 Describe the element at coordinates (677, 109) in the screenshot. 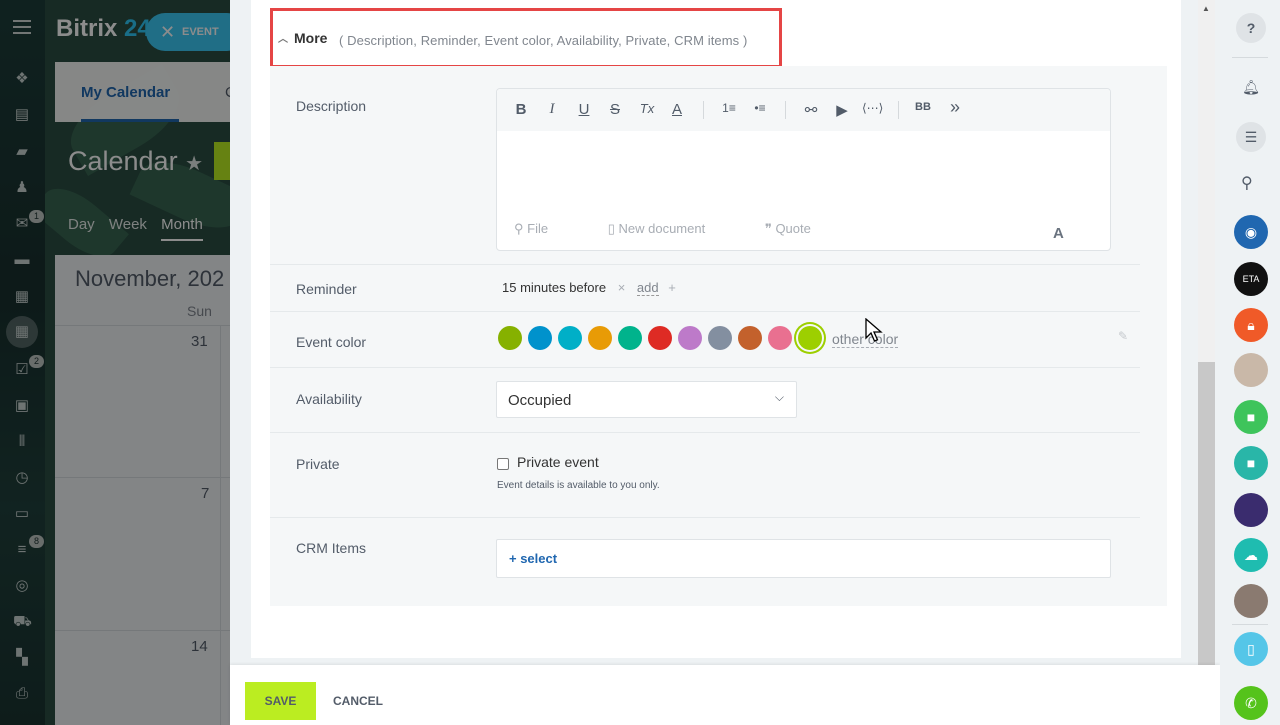

I see `font-color-icon: A` at that location.